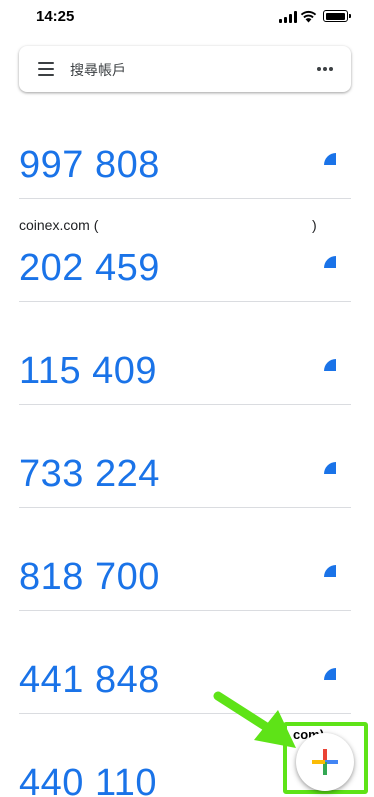 This screenshot has width=374, height=797. Describe the element at coordinates (187, 353) in the screenshot. I see `account-row: 115 409` at that location.